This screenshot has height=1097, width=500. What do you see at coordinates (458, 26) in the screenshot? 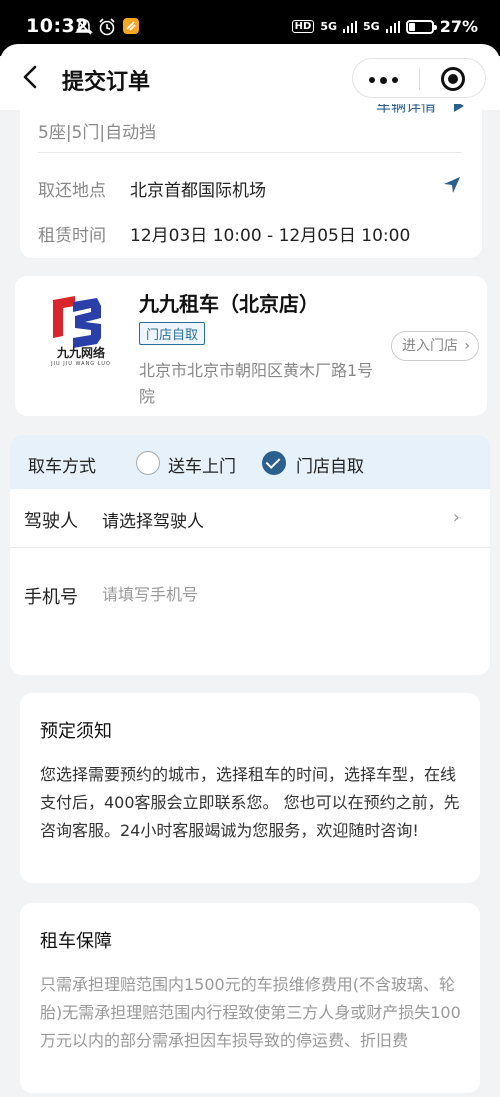
I see `battery-level: 27%` at bounding box center [458, 26].